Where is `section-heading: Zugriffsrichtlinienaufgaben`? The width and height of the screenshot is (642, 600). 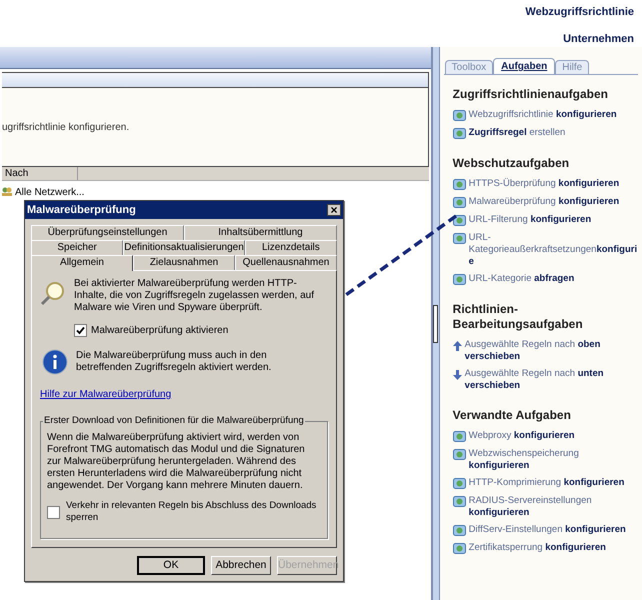 section-heading: Zugriffsrichtlinienaufgaben is located at coordinates (530, 94).